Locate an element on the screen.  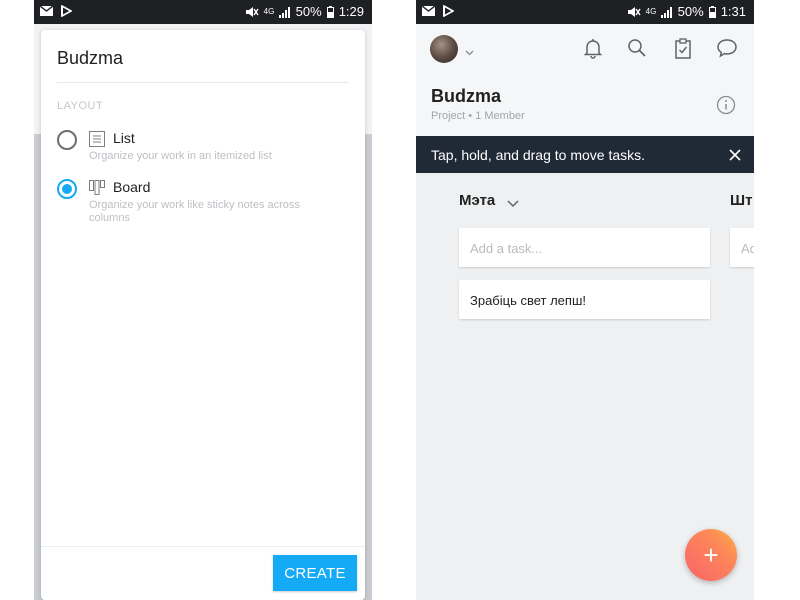
task-title: Зрабіць свет лепш! is located at coordinates (528, 300).